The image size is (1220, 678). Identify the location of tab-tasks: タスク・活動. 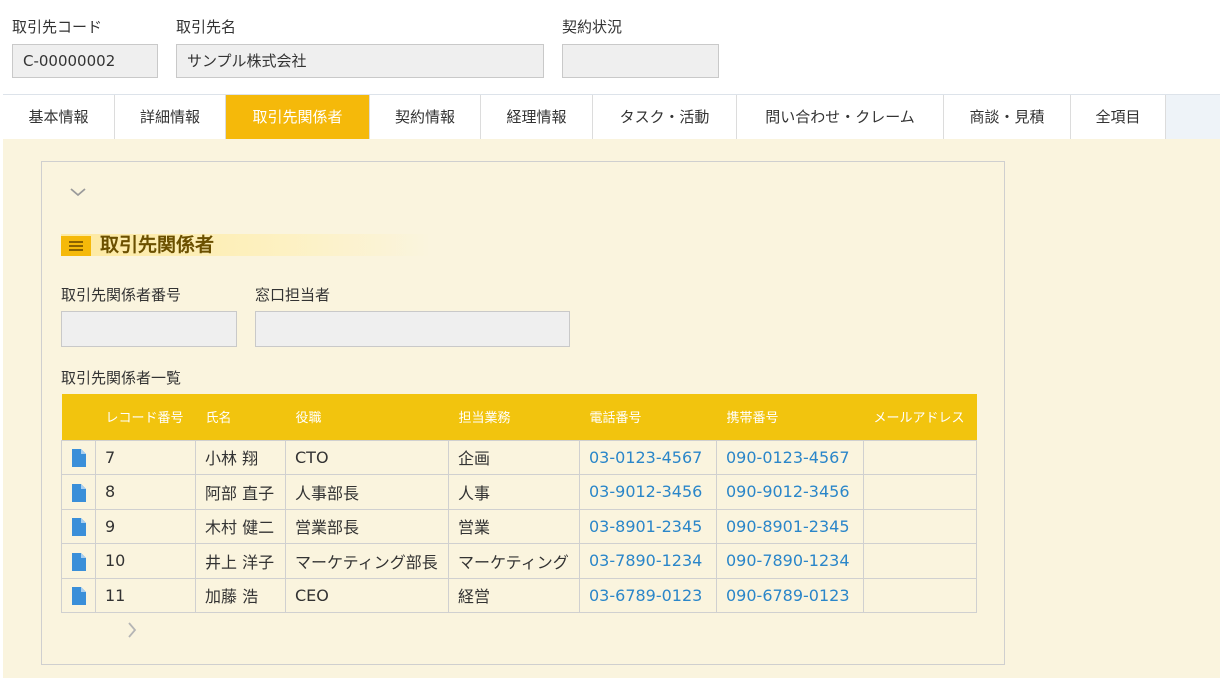
(665, 117).